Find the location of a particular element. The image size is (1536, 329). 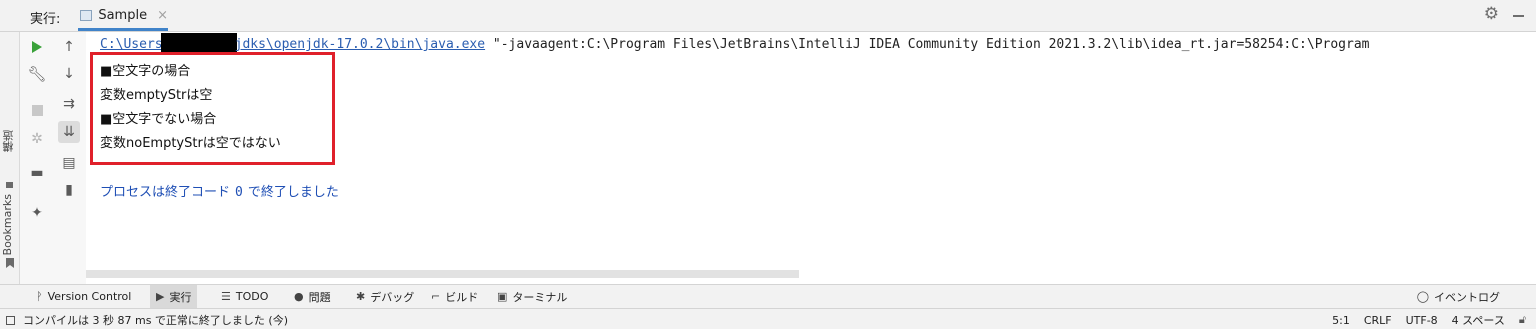

exit-suffix: で終了しました is located at coordinates (293, 192).